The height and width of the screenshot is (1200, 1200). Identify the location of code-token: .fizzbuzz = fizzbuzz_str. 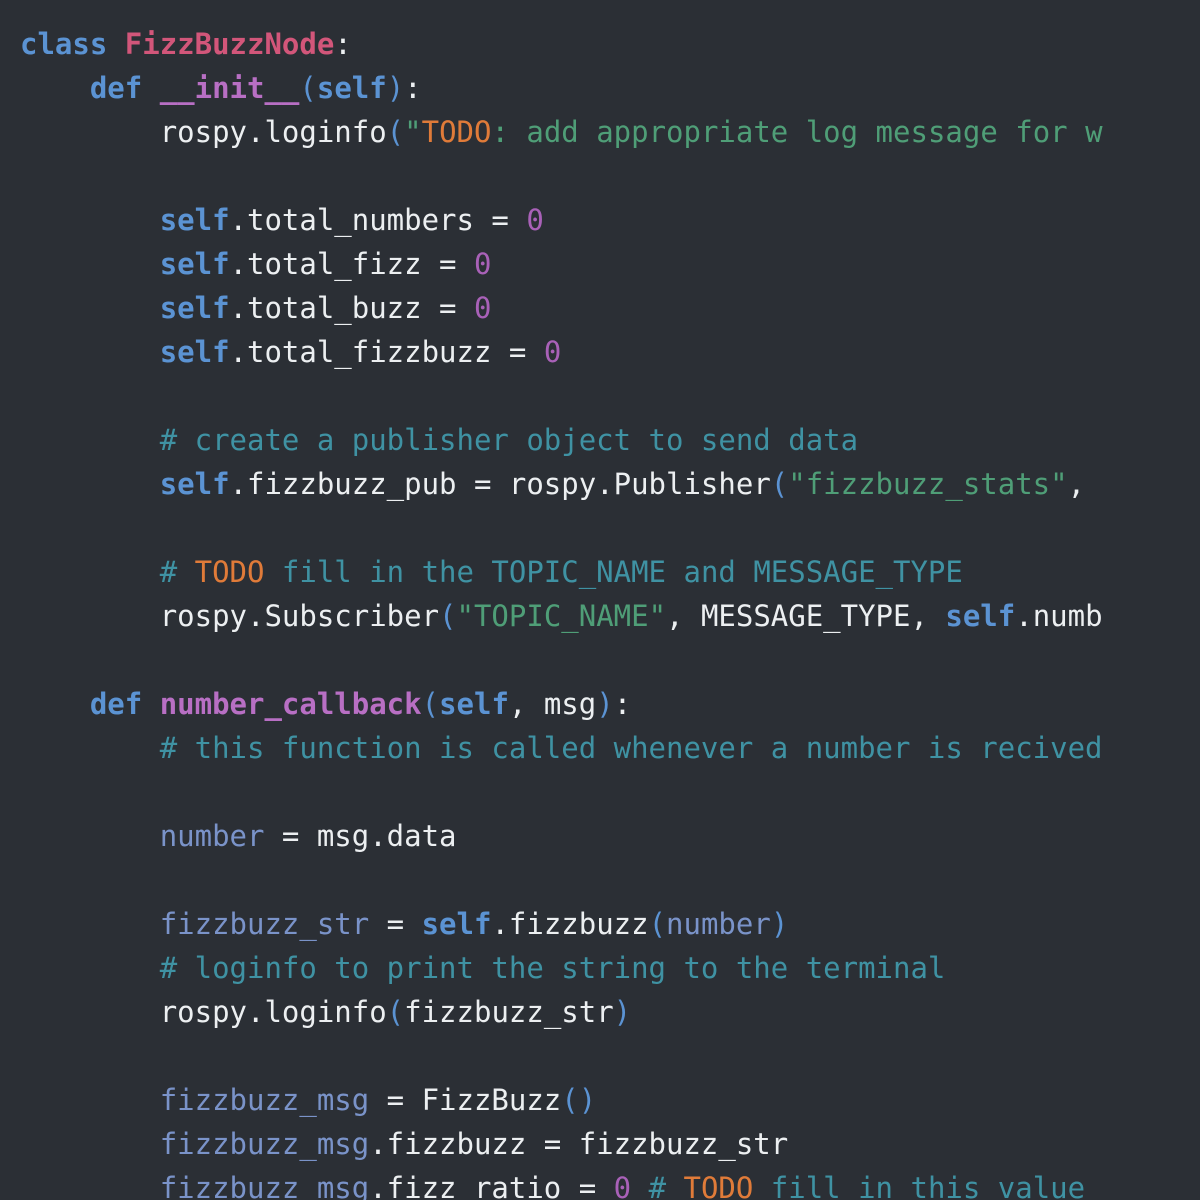
(579, 1144).